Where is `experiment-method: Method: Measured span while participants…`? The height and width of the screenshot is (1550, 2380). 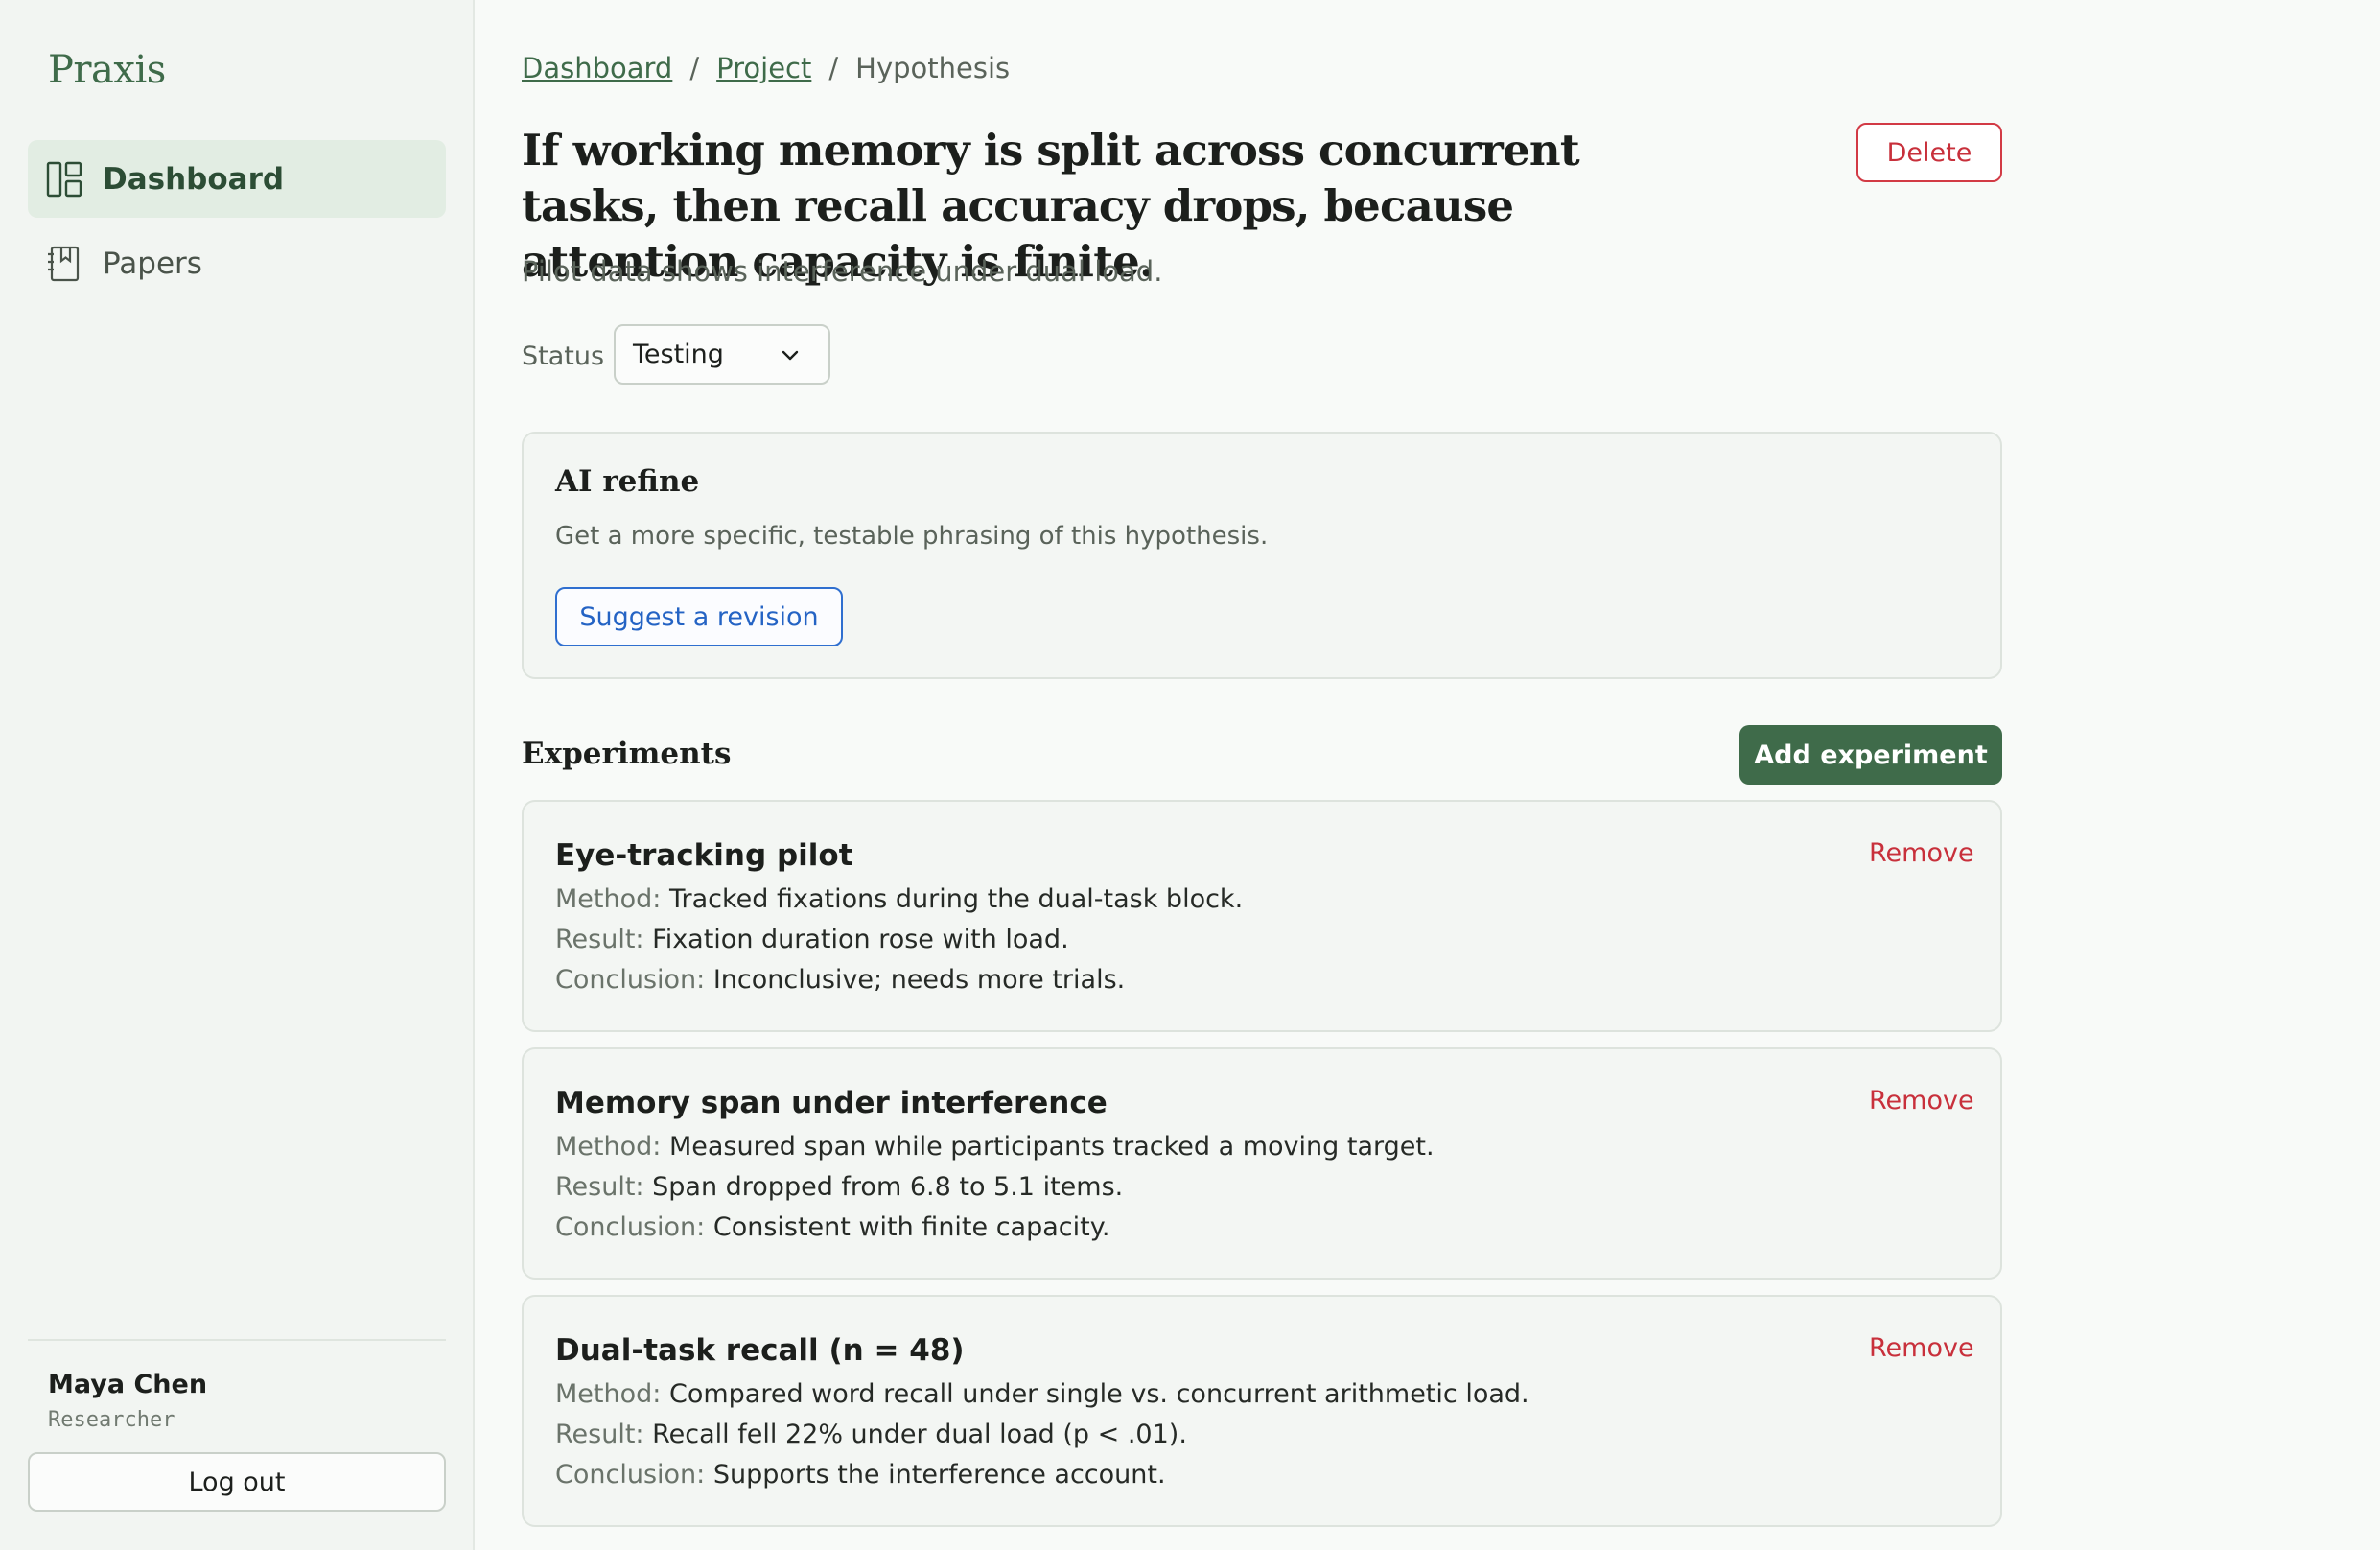
experiment-method: Method: Measured span while participants… is located at coordinates (995, 1147).